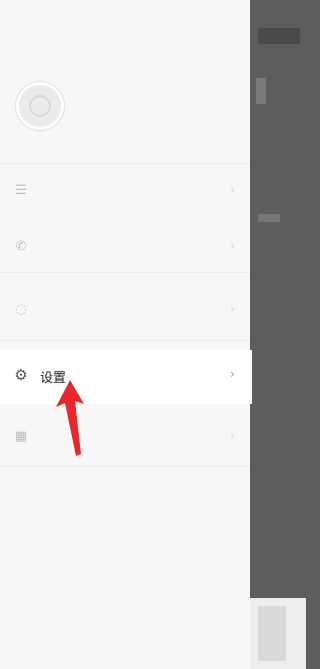 This screenshot has height=669, width=320. What do you see at coordinates (21, 190) in the screenshot?
I see `list-icon: ☰` at bounding box center [21, 190].